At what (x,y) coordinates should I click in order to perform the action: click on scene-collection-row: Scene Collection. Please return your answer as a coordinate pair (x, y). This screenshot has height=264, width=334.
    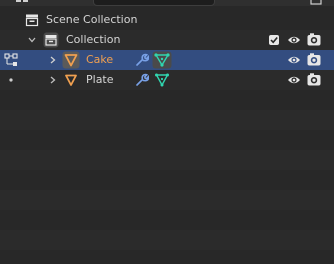
    Looking at the image, I should click on (167, 20).